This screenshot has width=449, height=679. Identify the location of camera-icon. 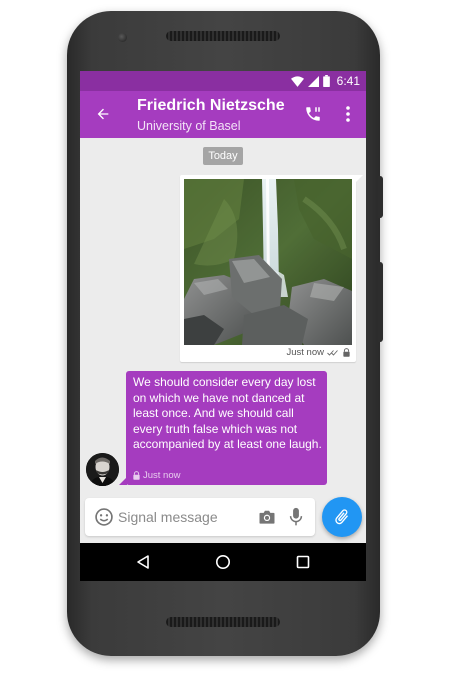
(267, 517).